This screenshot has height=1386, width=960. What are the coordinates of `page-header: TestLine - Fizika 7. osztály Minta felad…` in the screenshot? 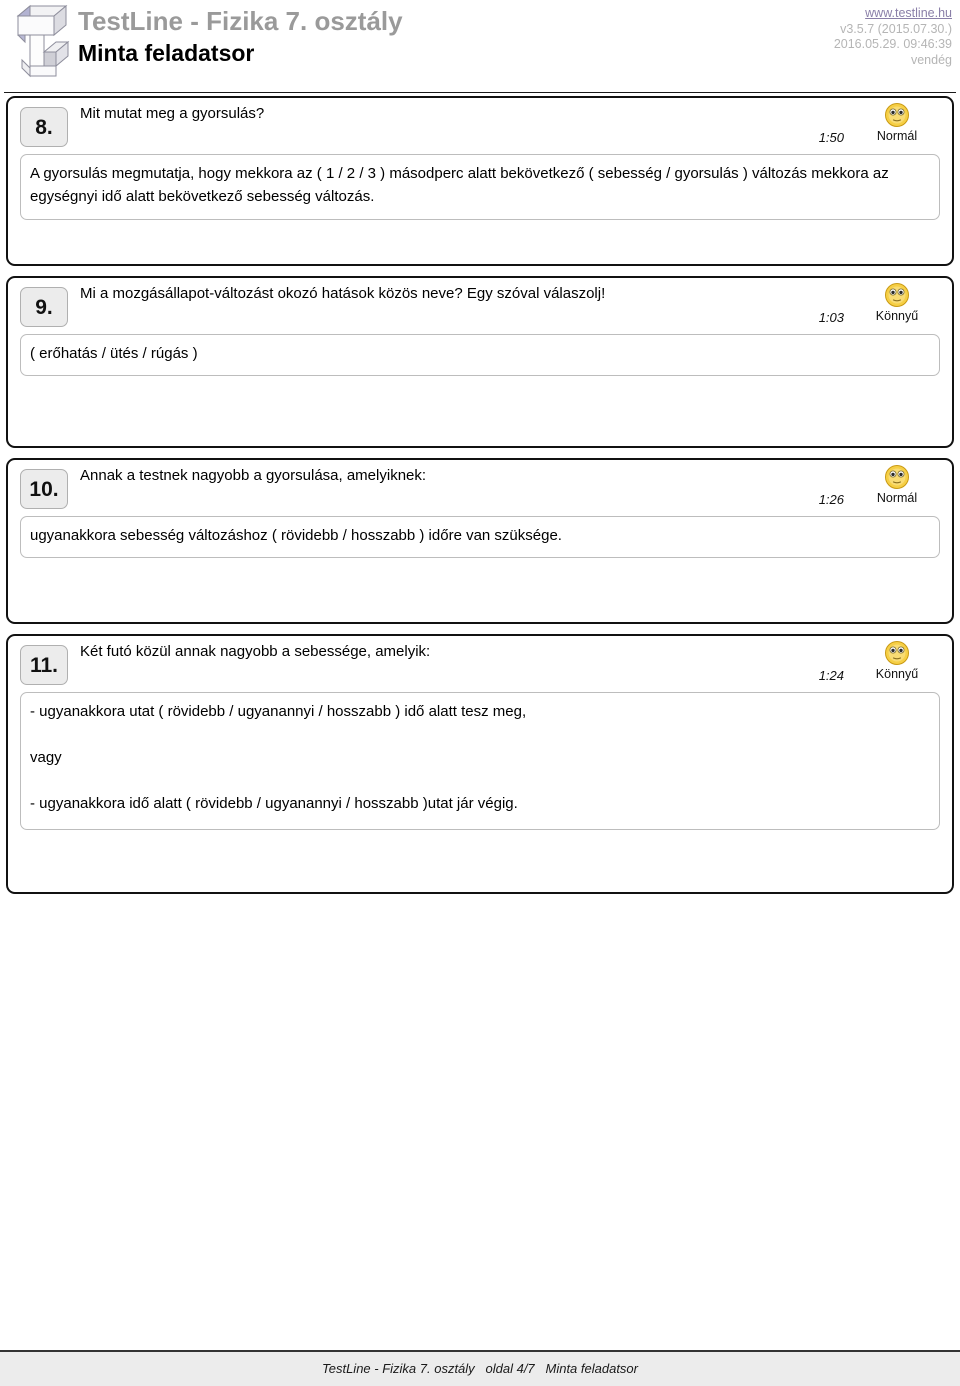 It's located at (480, 46).